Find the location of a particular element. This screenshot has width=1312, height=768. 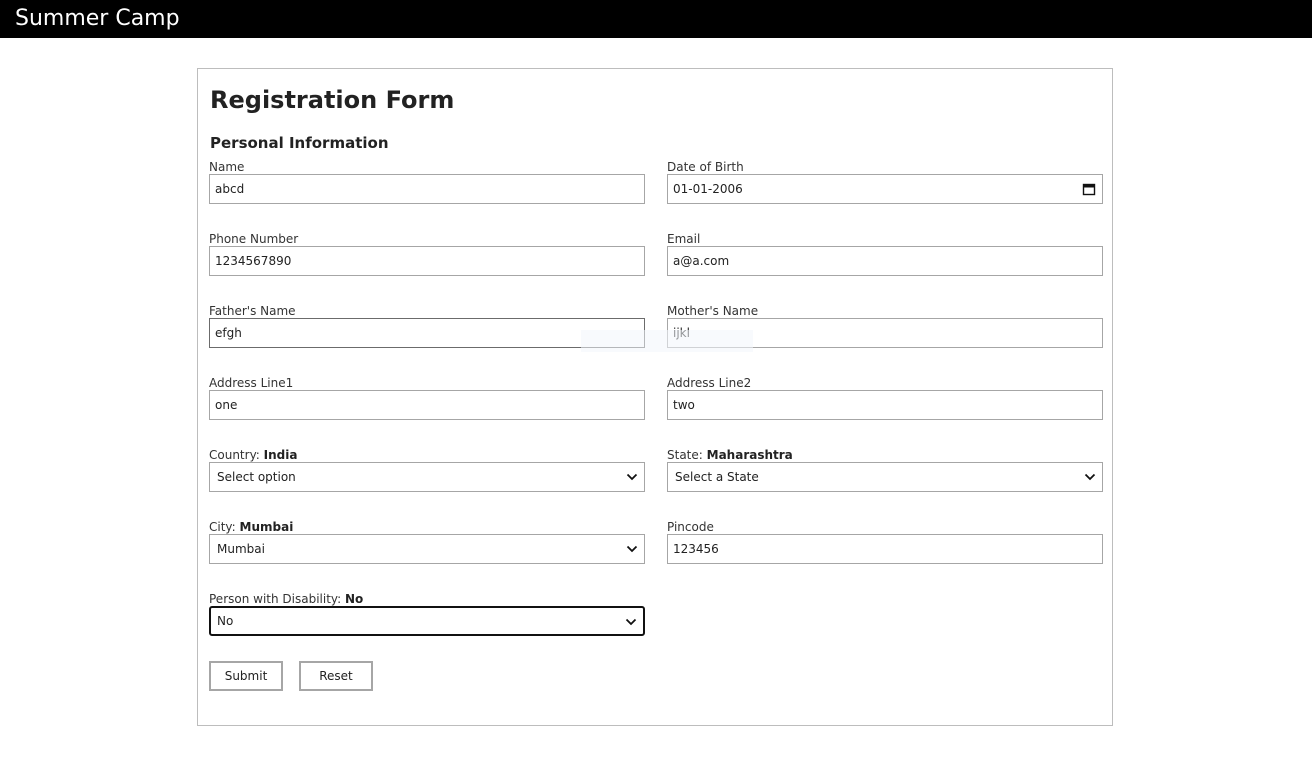

father-name-field: Father's Name efgh is located at coordinates (427, 325).